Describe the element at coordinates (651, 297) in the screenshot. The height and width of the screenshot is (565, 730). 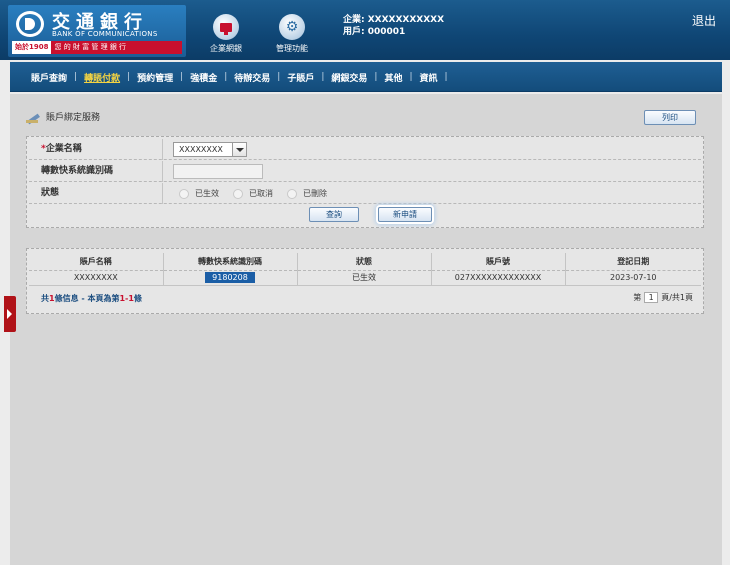
I see `page-number-input: 1` at that location.